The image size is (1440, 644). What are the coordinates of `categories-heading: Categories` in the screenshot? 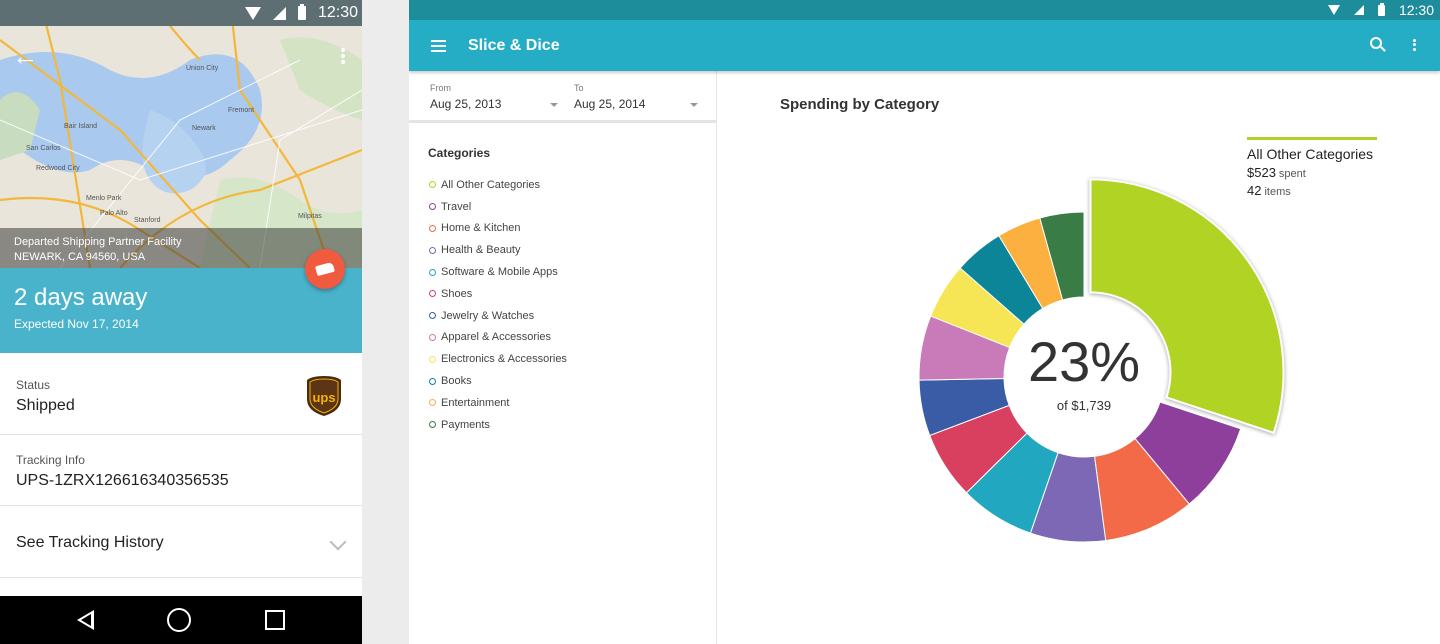 It's located at (459, 153).